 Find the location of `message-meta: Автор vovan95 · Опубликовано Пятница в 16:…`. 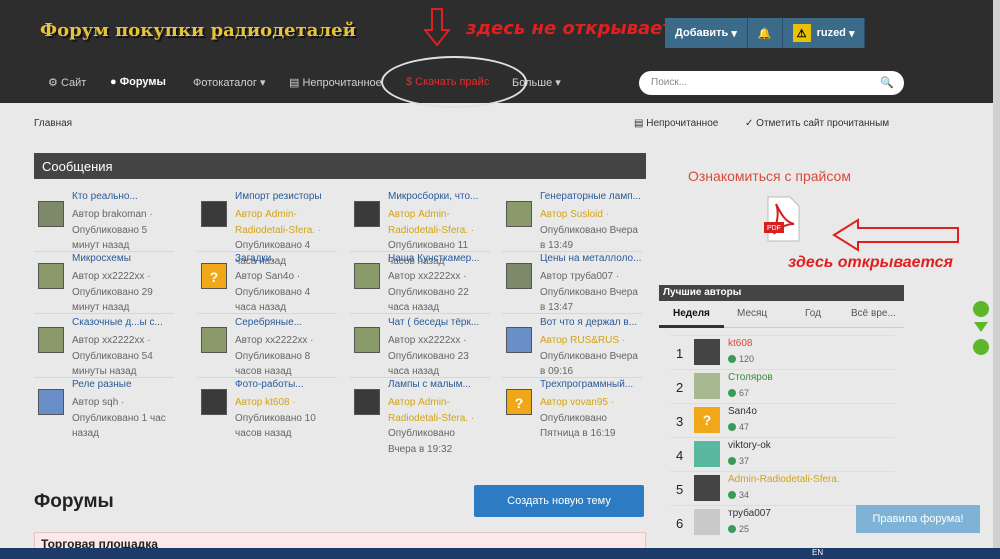

message-meta: Автор vovan95 · Опубликовано Пятница в 16:… is located at coordinates (594, 418).